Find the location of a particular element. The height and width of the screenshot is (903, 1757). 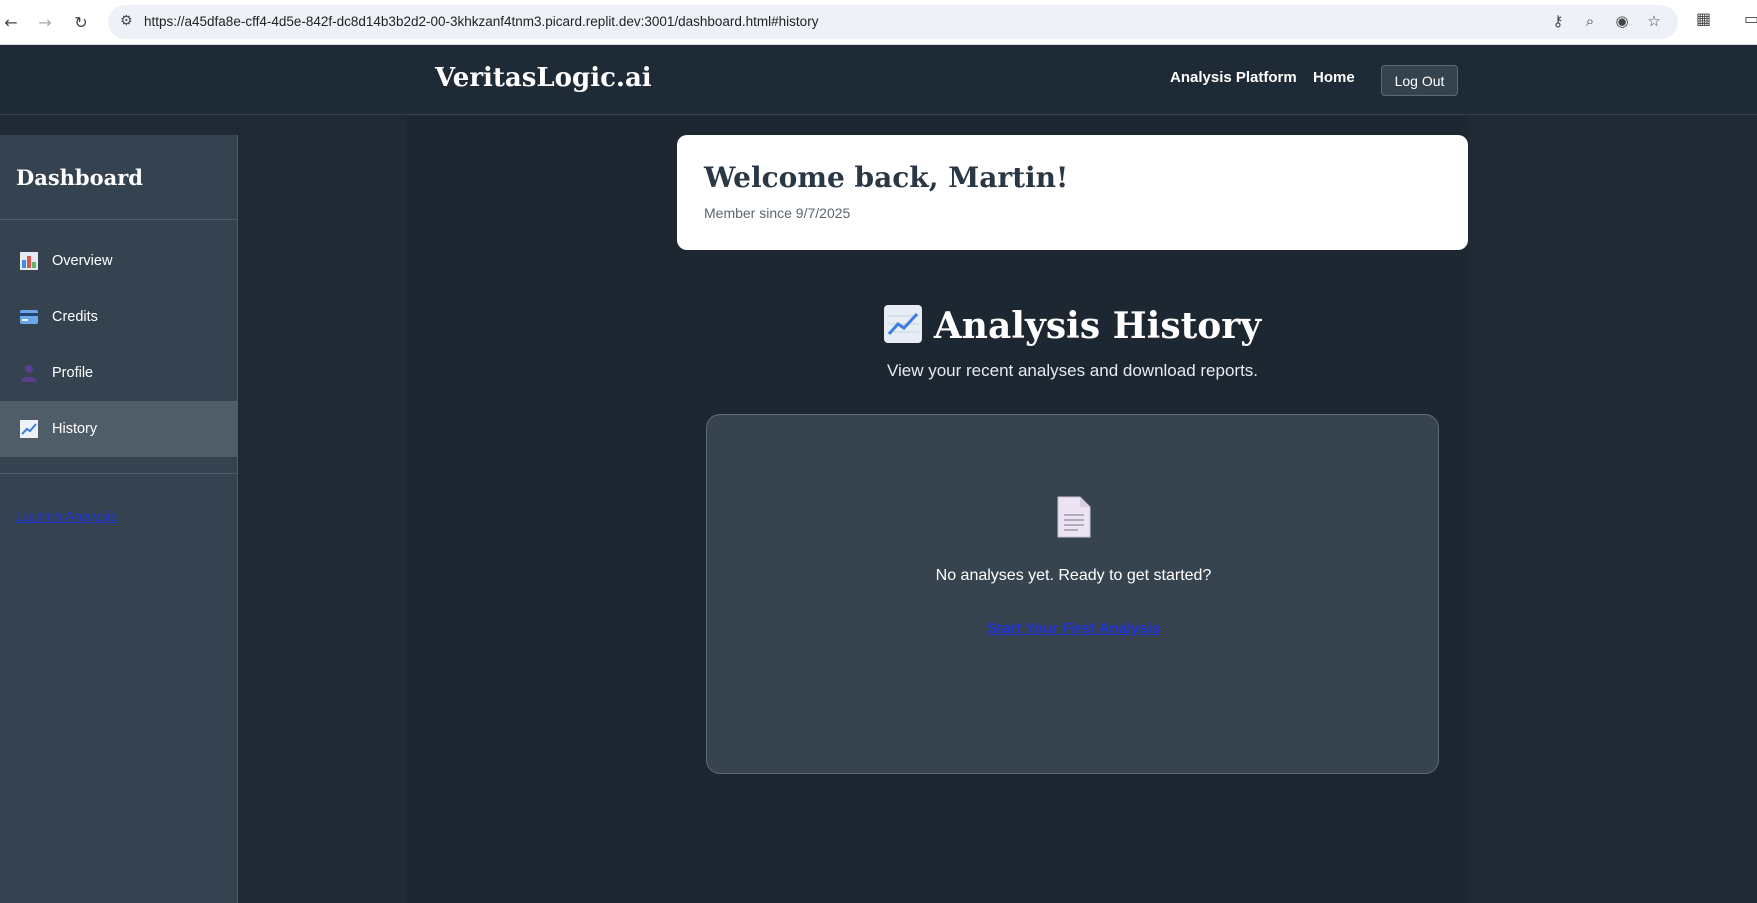

brand-logo: VeritasLogic.ai is located at coordinates (543, 78).